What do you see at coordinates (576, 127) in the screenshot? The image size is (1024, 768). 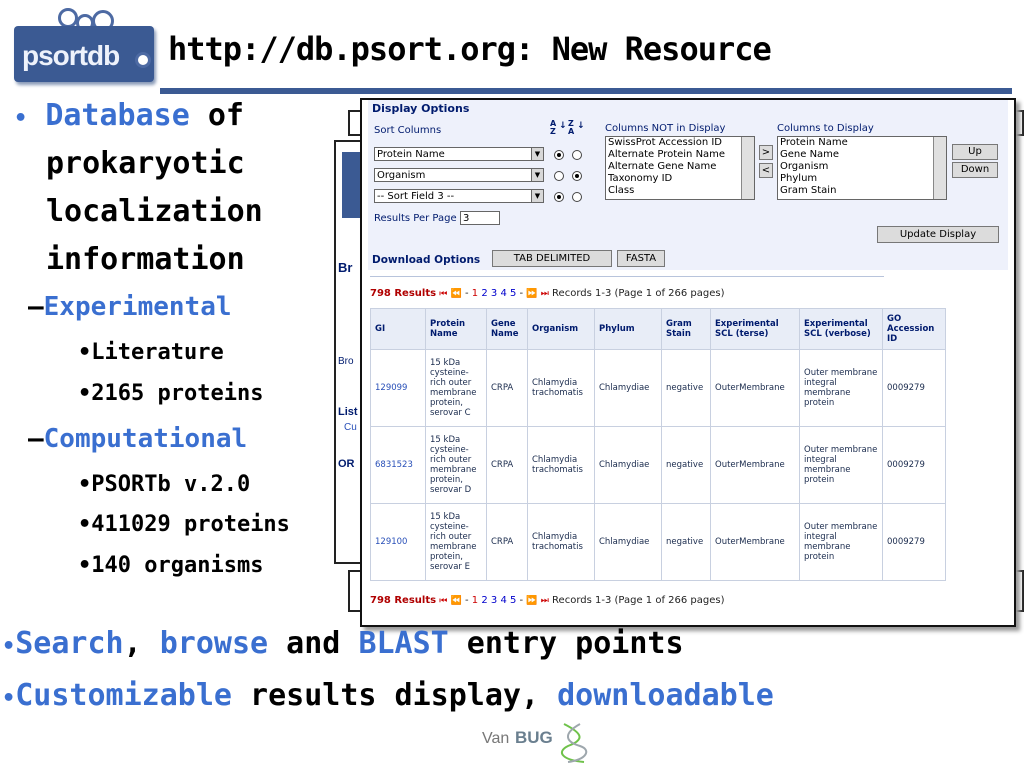 I see `sort-za-icon: Z A ↓` at bounding box center [576, 127].